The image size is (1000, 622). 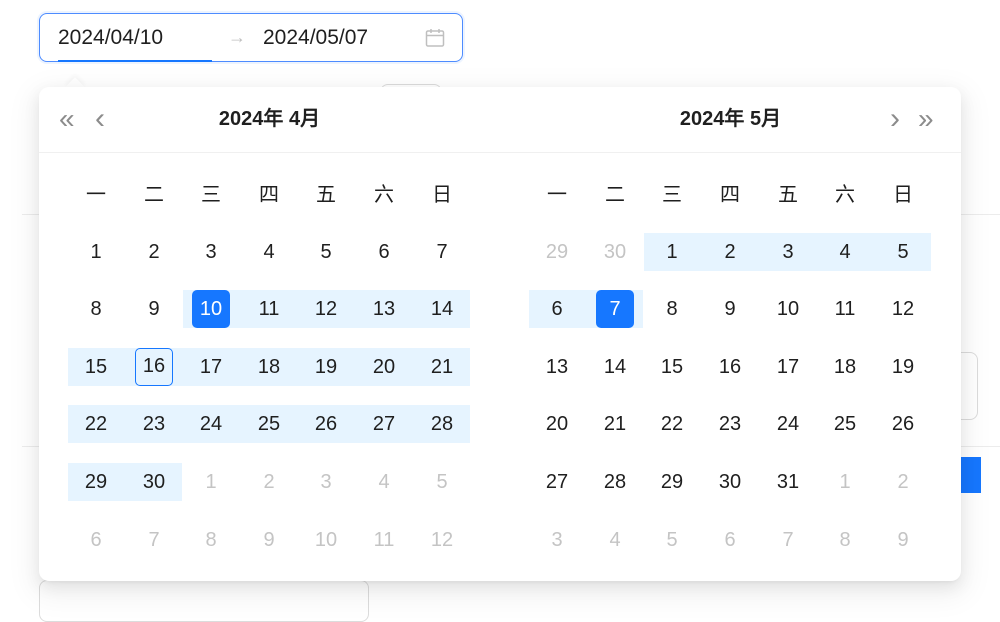 I want to click on weekday-header: 六, so click(x=845, y=195).